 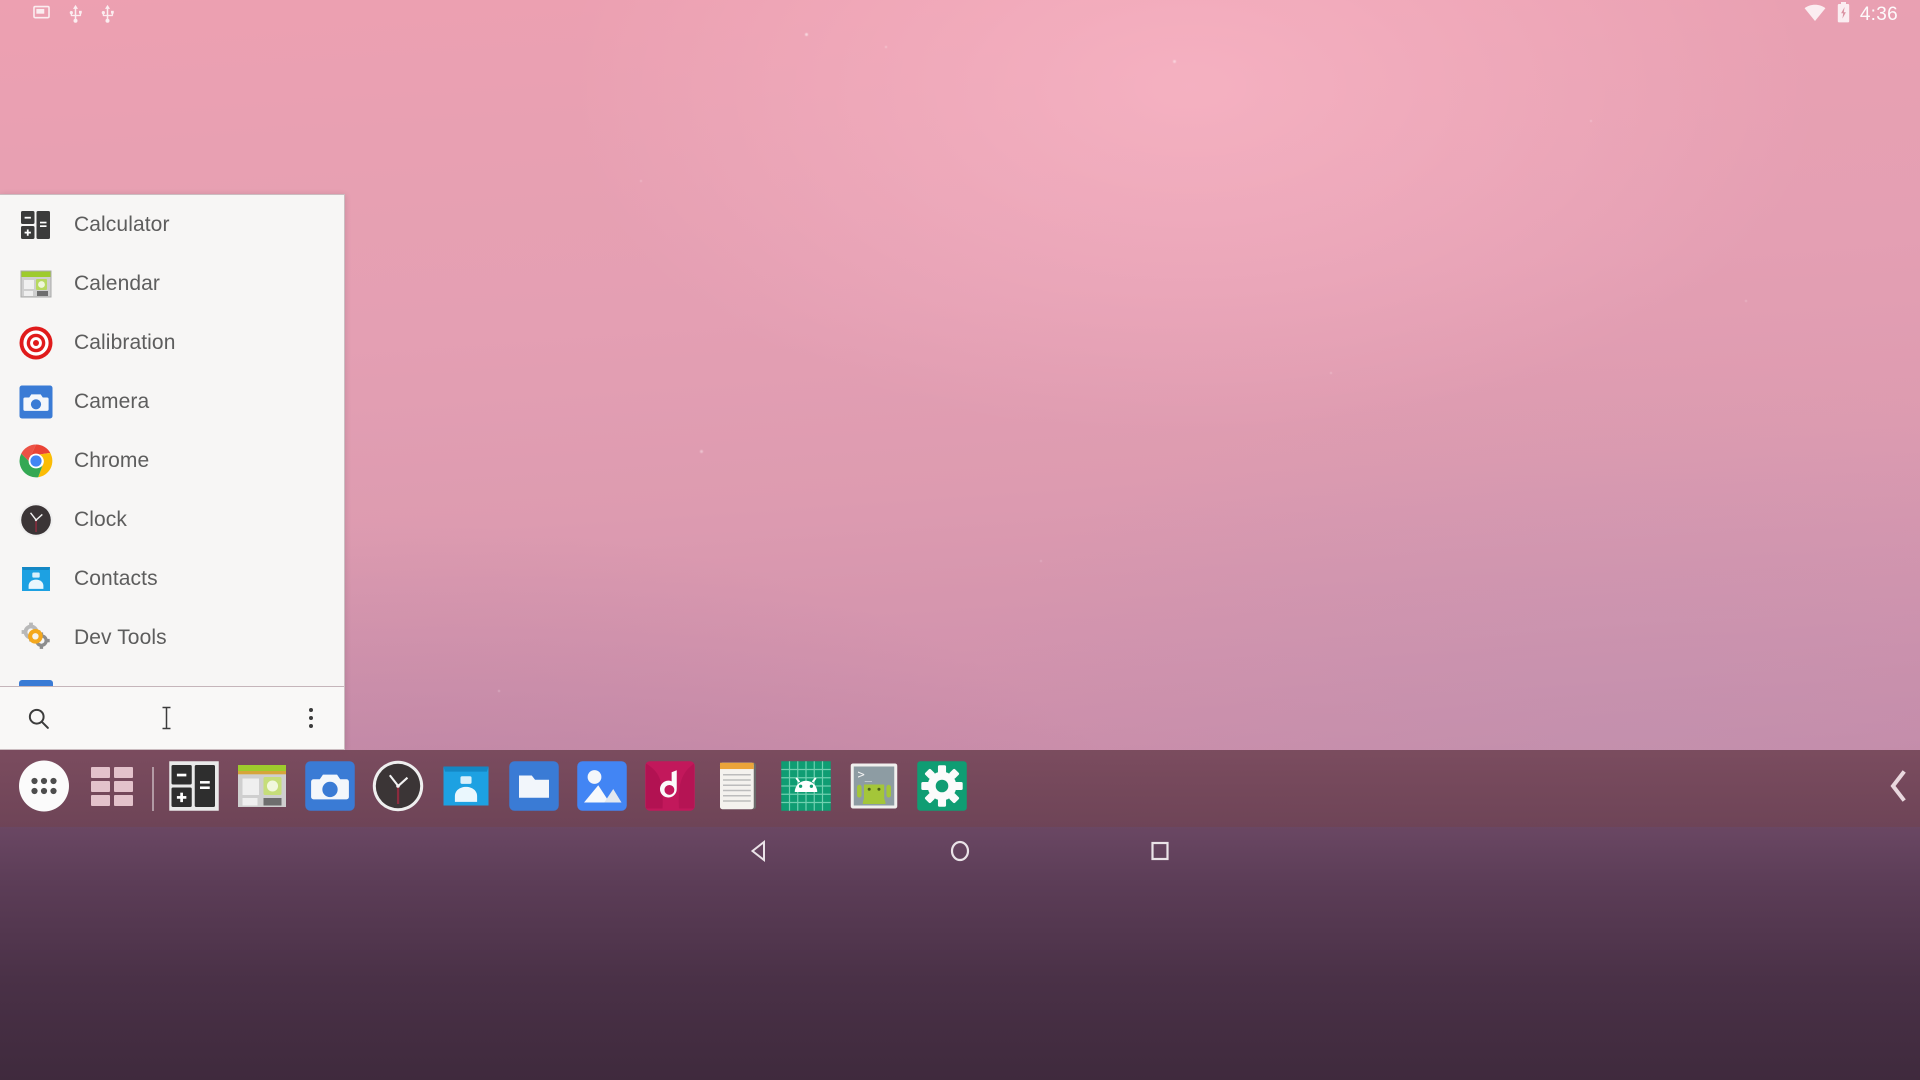 What do you see at coordinates (125, 342) in the screenshot?
I see `app-list-item-label: Calibration` at bounding box center [125, 342].